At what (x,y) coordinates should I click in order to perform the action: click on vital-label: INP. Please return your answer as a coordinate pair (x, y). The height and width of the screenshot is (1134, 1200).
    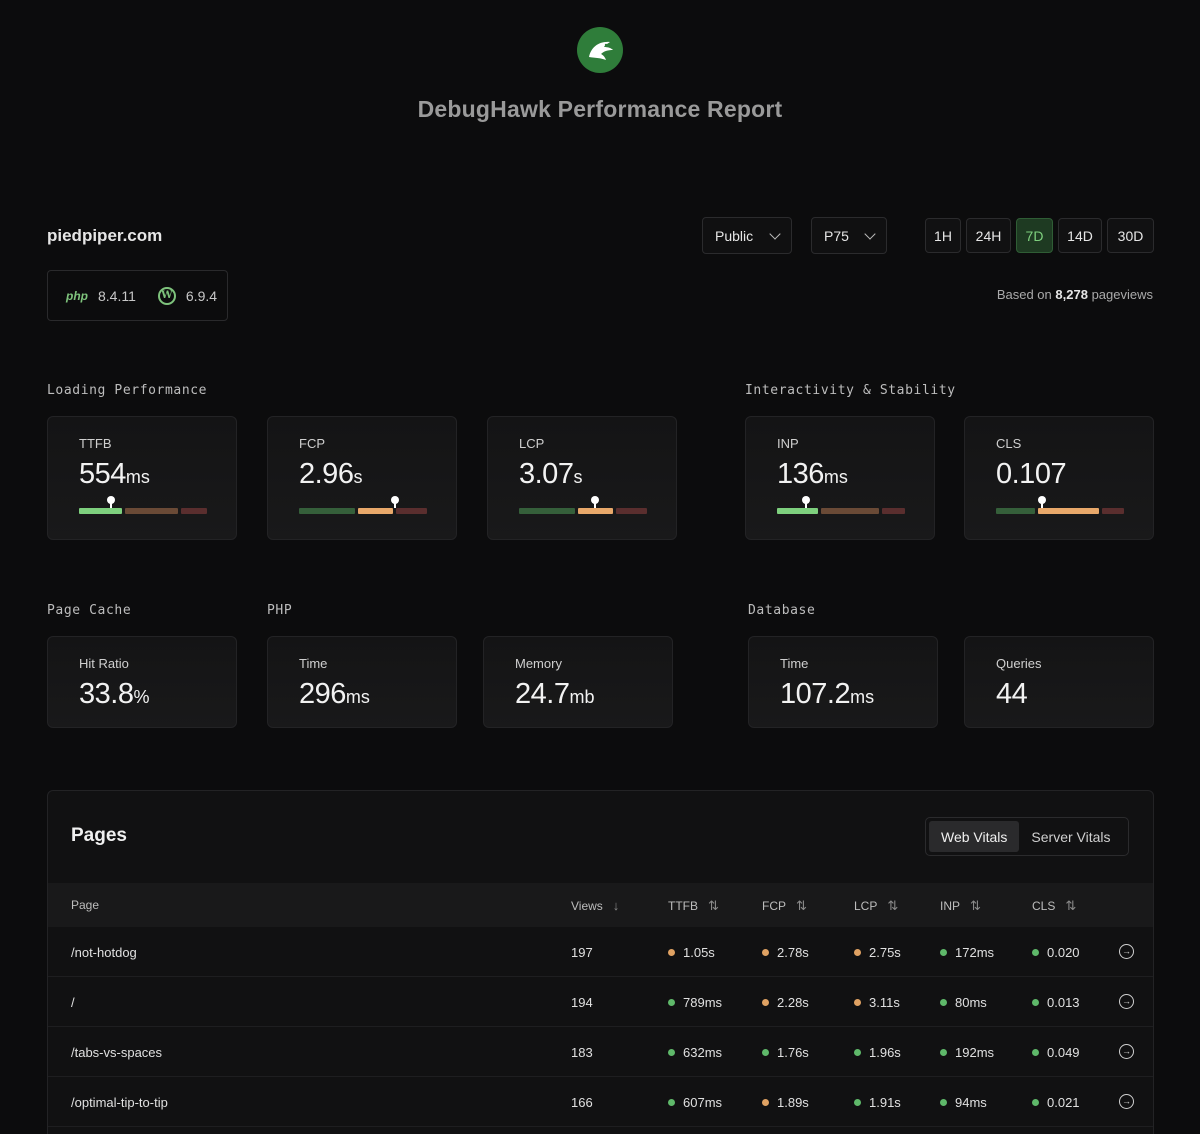
    Looking at the image, I should click on (788, 443).